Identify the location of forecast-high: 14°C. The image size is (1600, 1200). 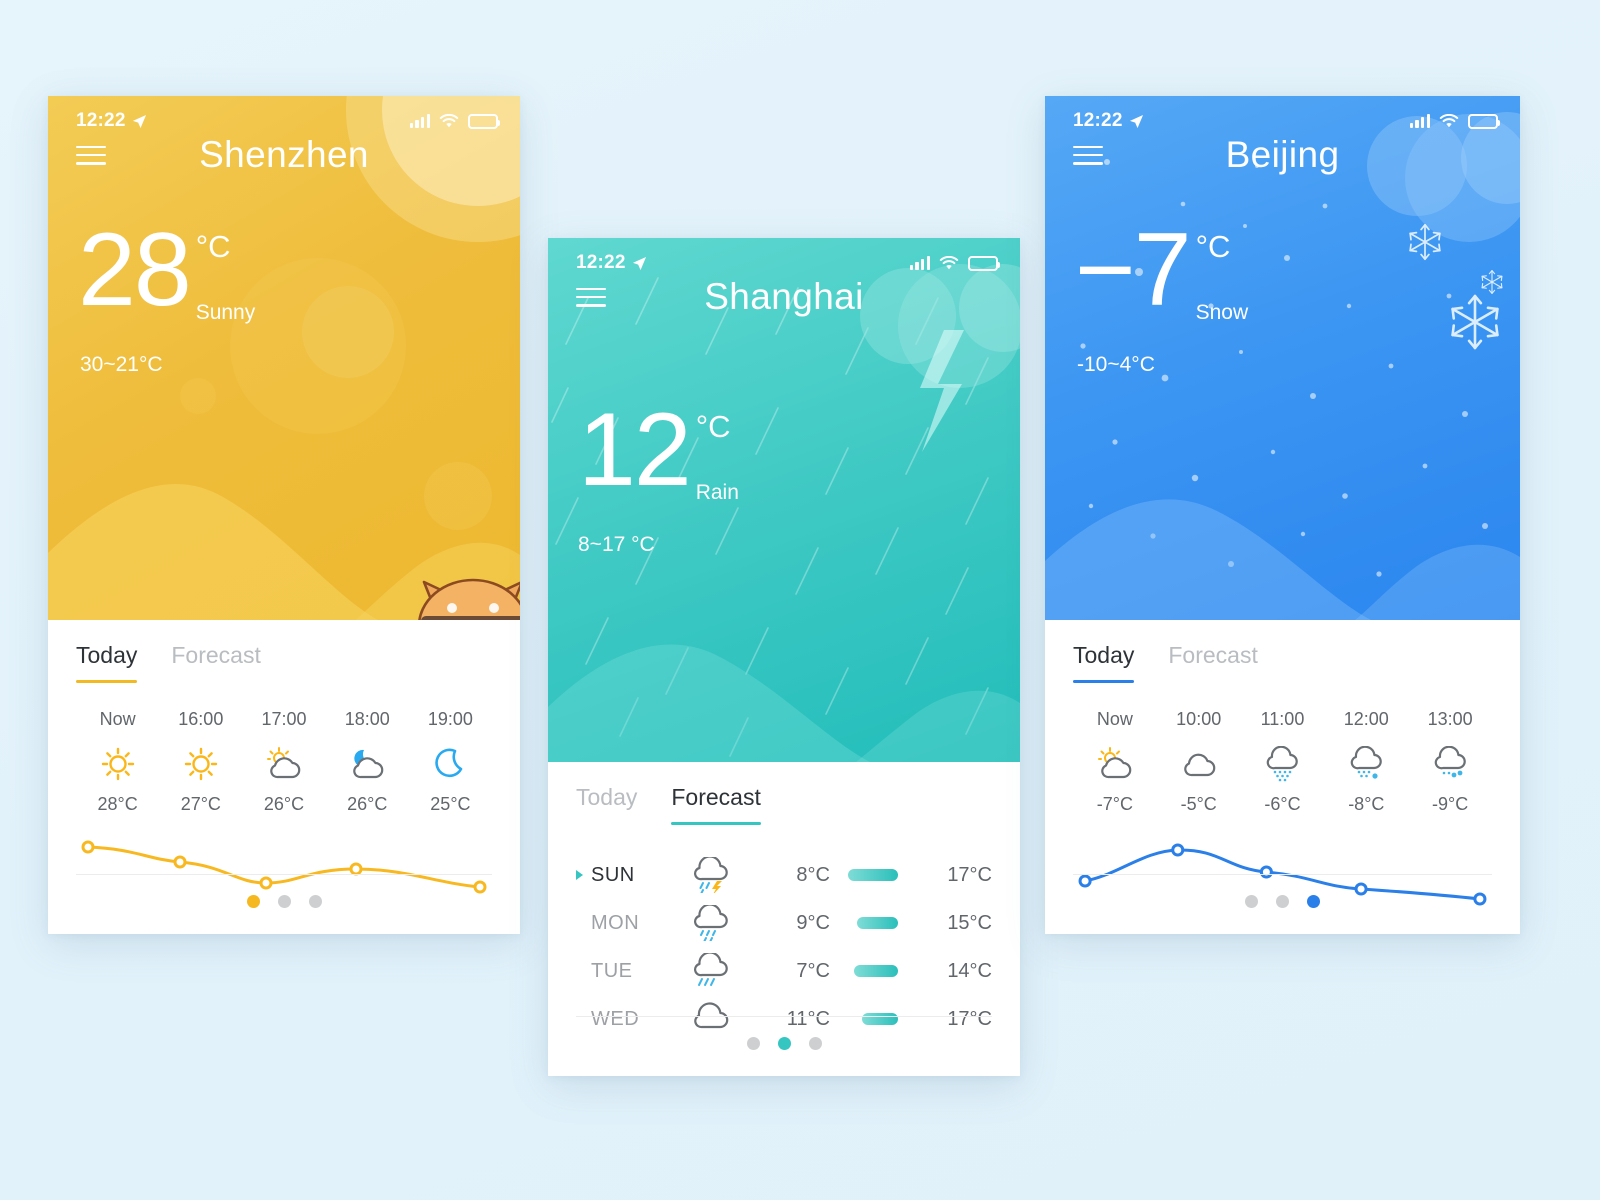
(969, 970).